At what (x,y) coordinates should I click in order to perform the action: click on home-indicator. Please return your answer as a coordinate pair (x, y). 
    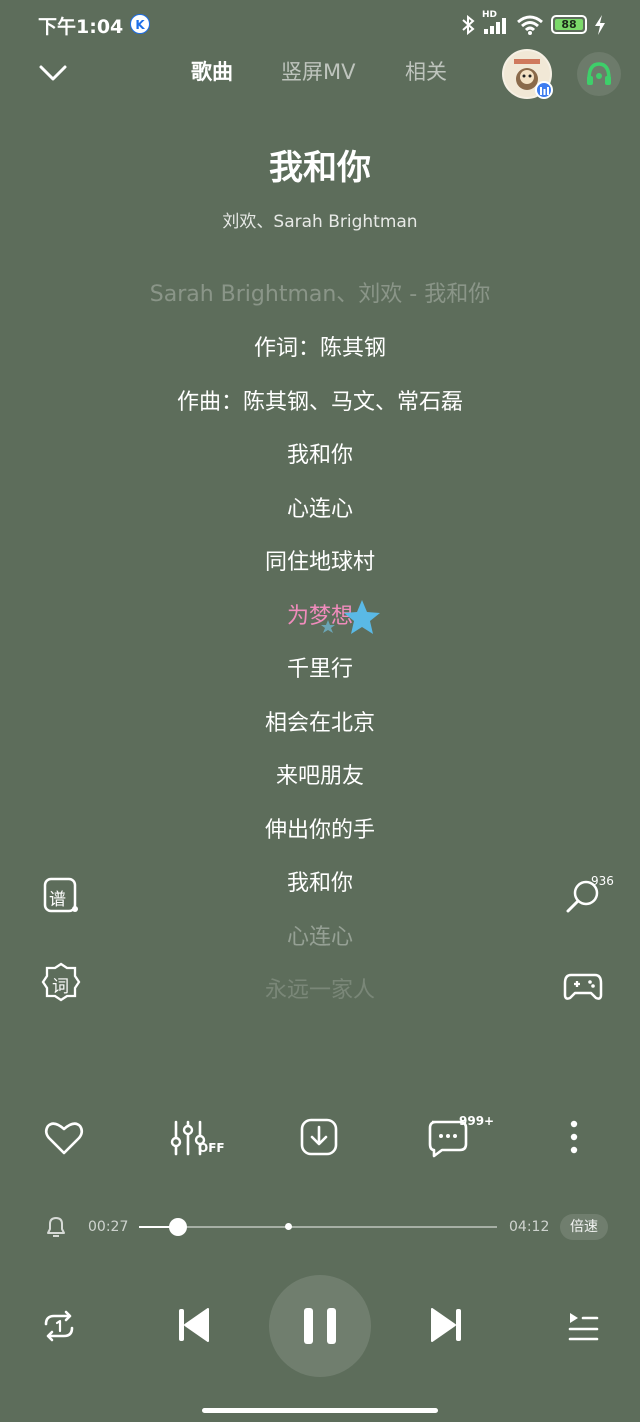
    Looking at the image, I should click on (320, 1410).